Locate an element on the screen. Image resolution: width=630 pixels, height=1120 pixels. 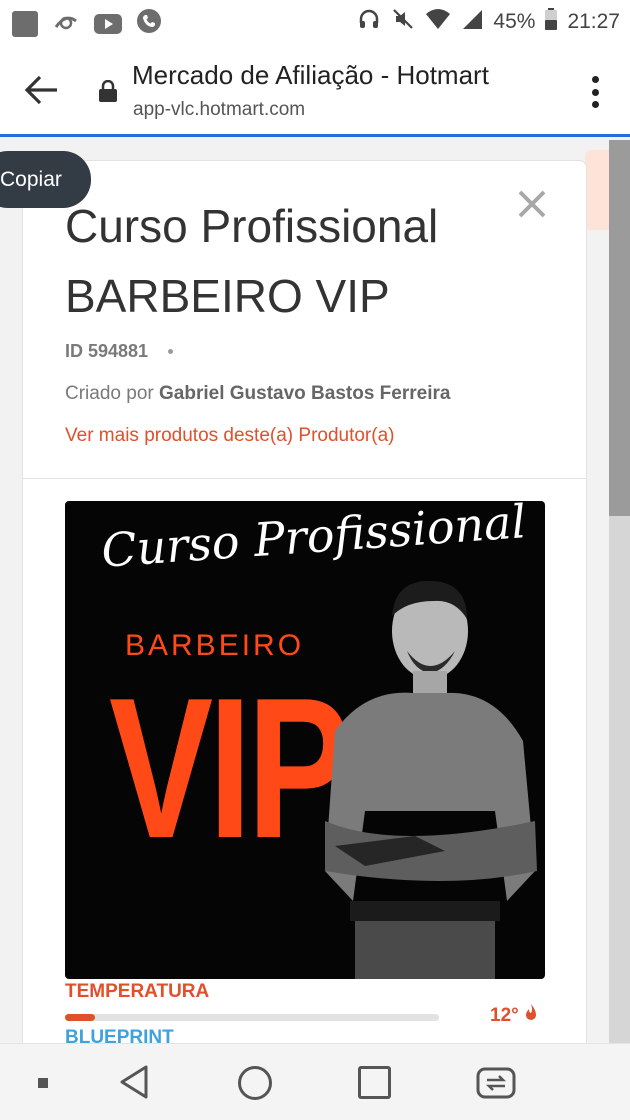
browser-page-title: Mercado de Afiliação - Hotmart is located at coordinates (310, 75).